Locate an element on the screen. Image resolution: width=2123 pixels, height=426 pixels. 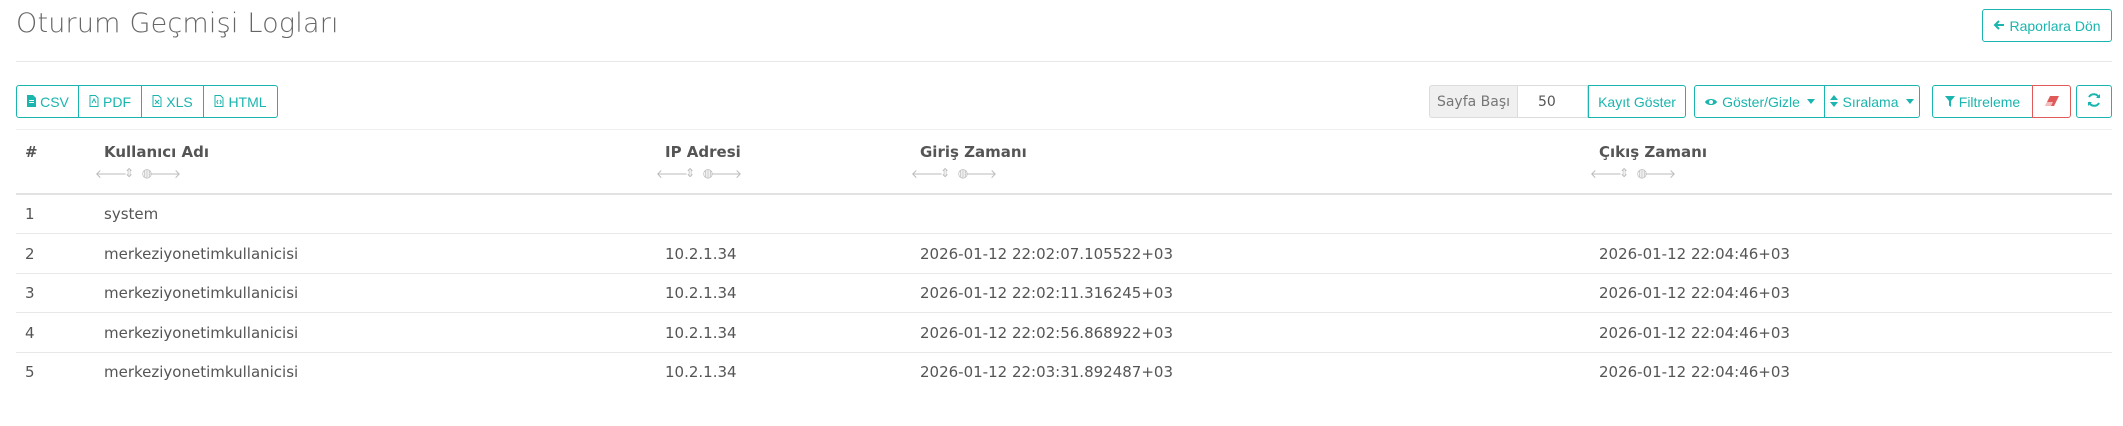
title-divider is located at coordinates (1064, 61).